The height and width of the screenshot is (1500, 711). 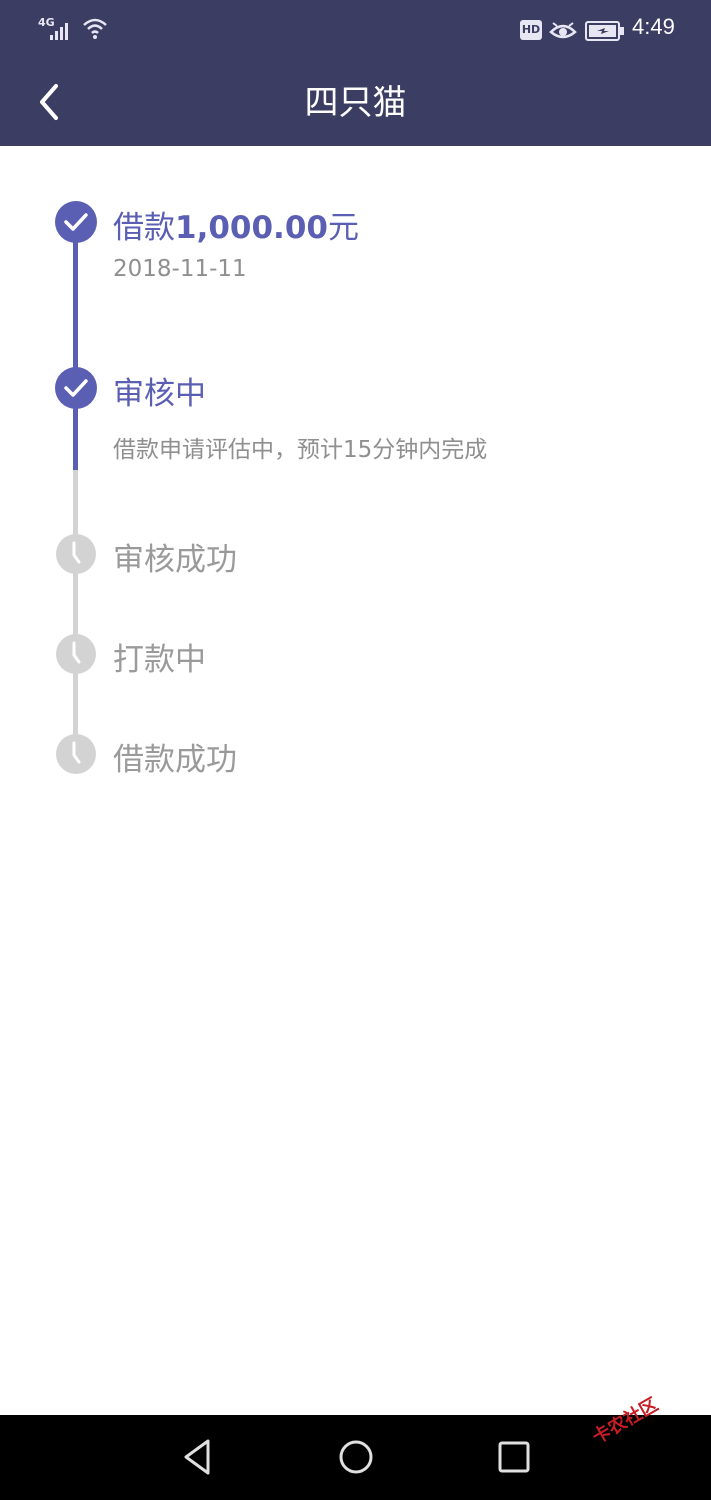 What do you see at coordinates (604, 31) in the screenshot?
I see `battery-icon` at bounding box center [604, 31].